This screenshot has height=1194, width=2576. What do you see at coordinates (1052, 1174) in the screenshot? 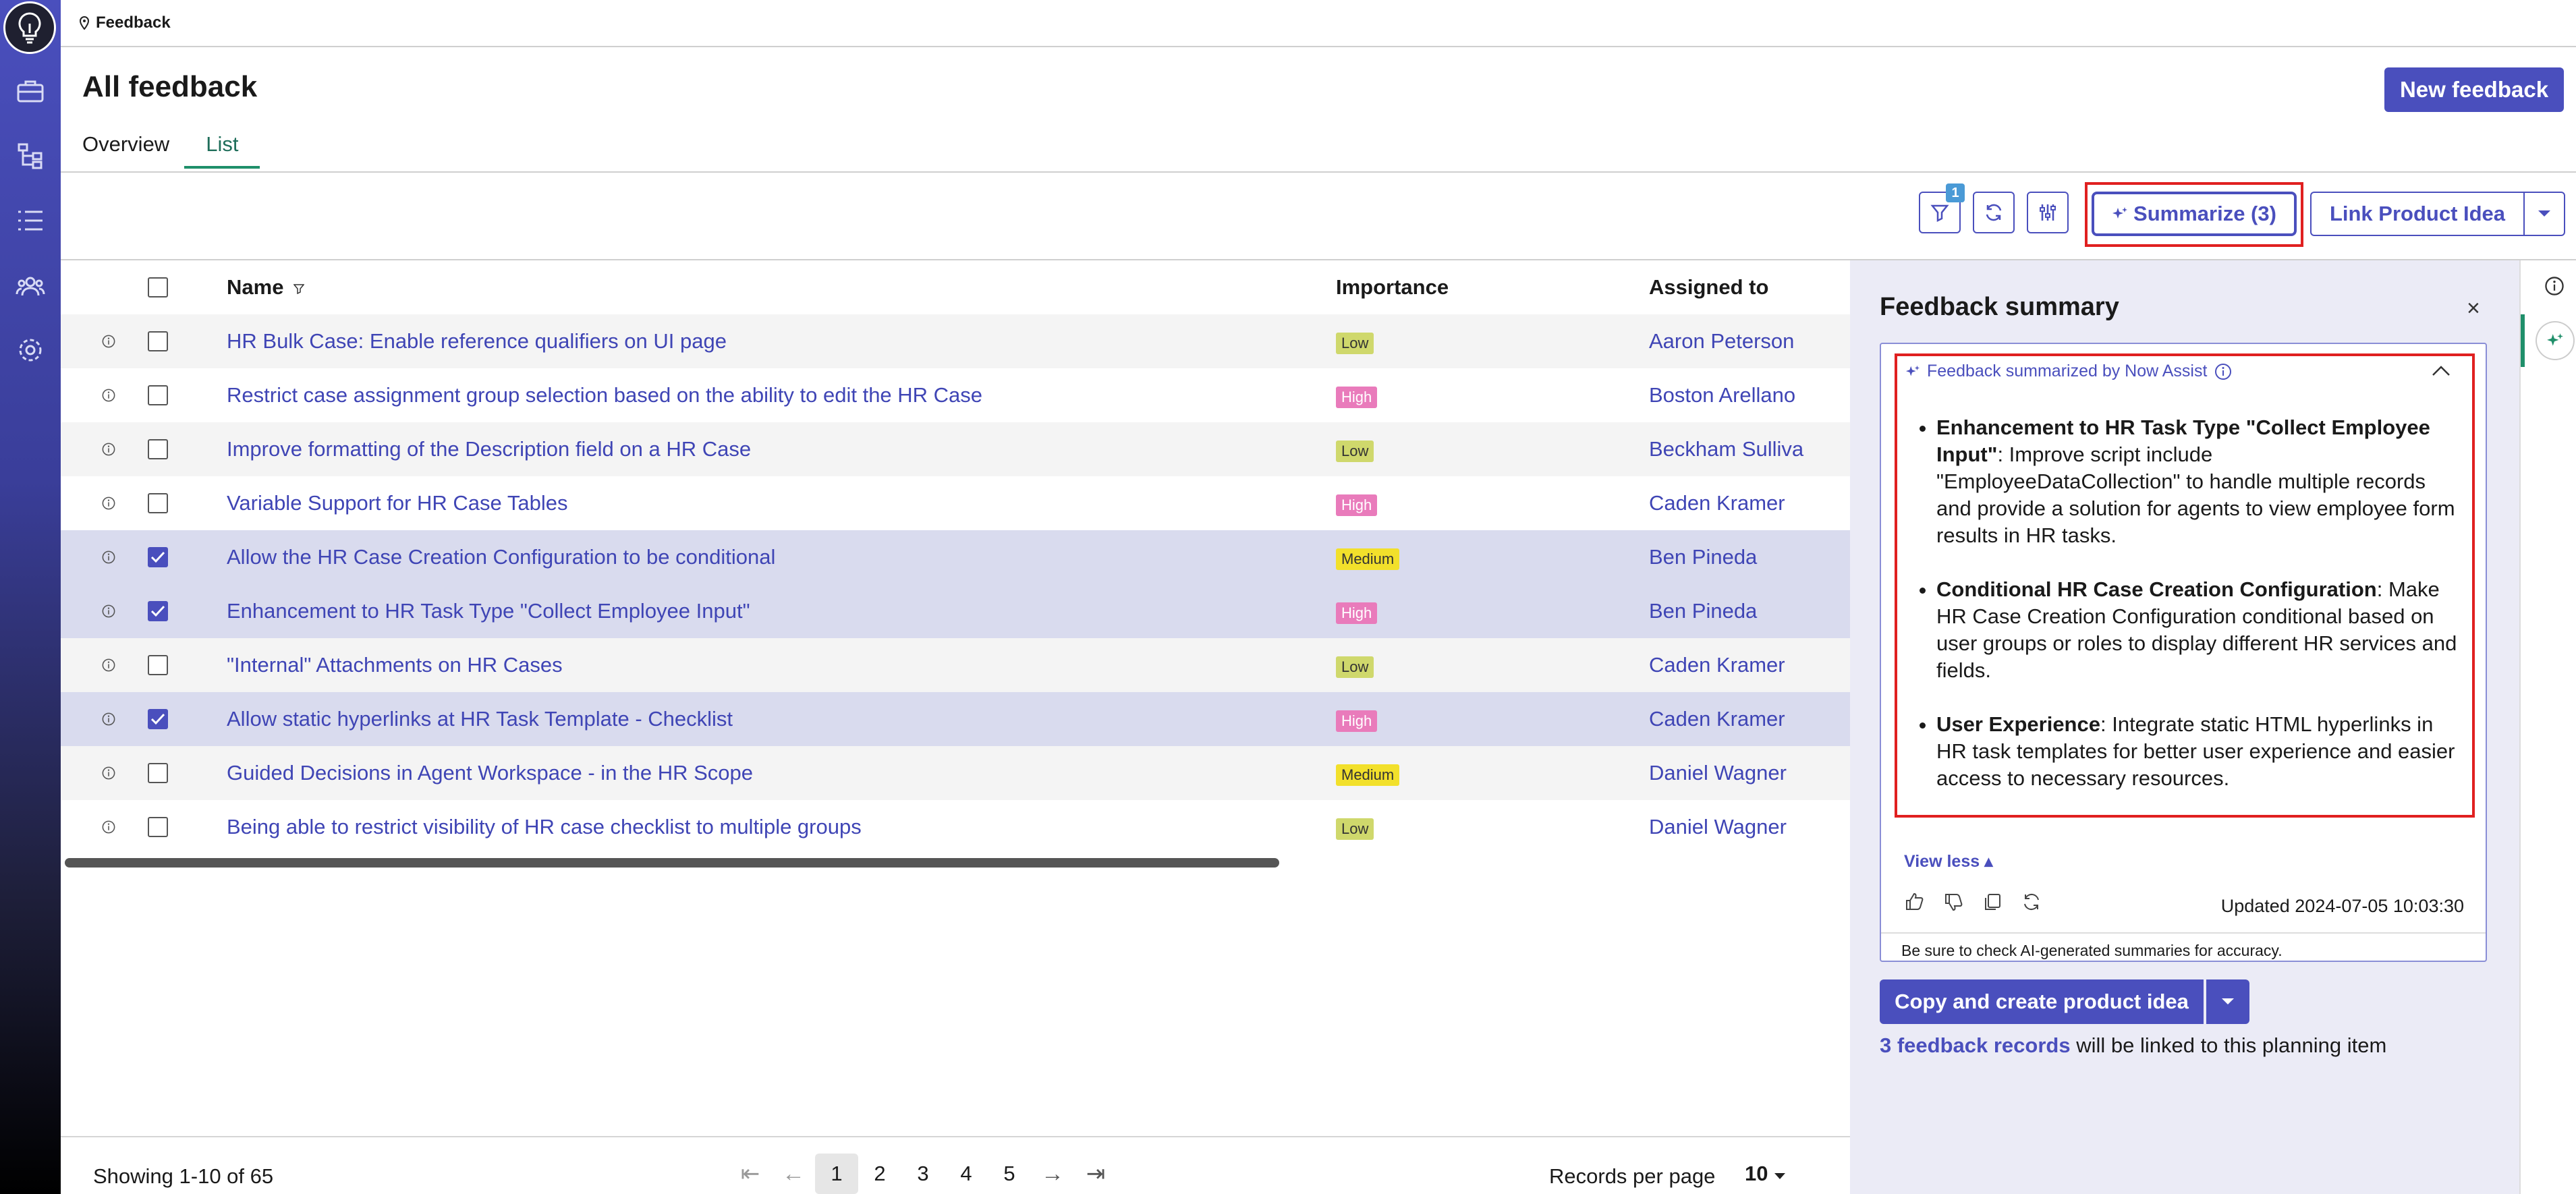
I see `next-page-icon: →` at bounding box center [1052, 1174].